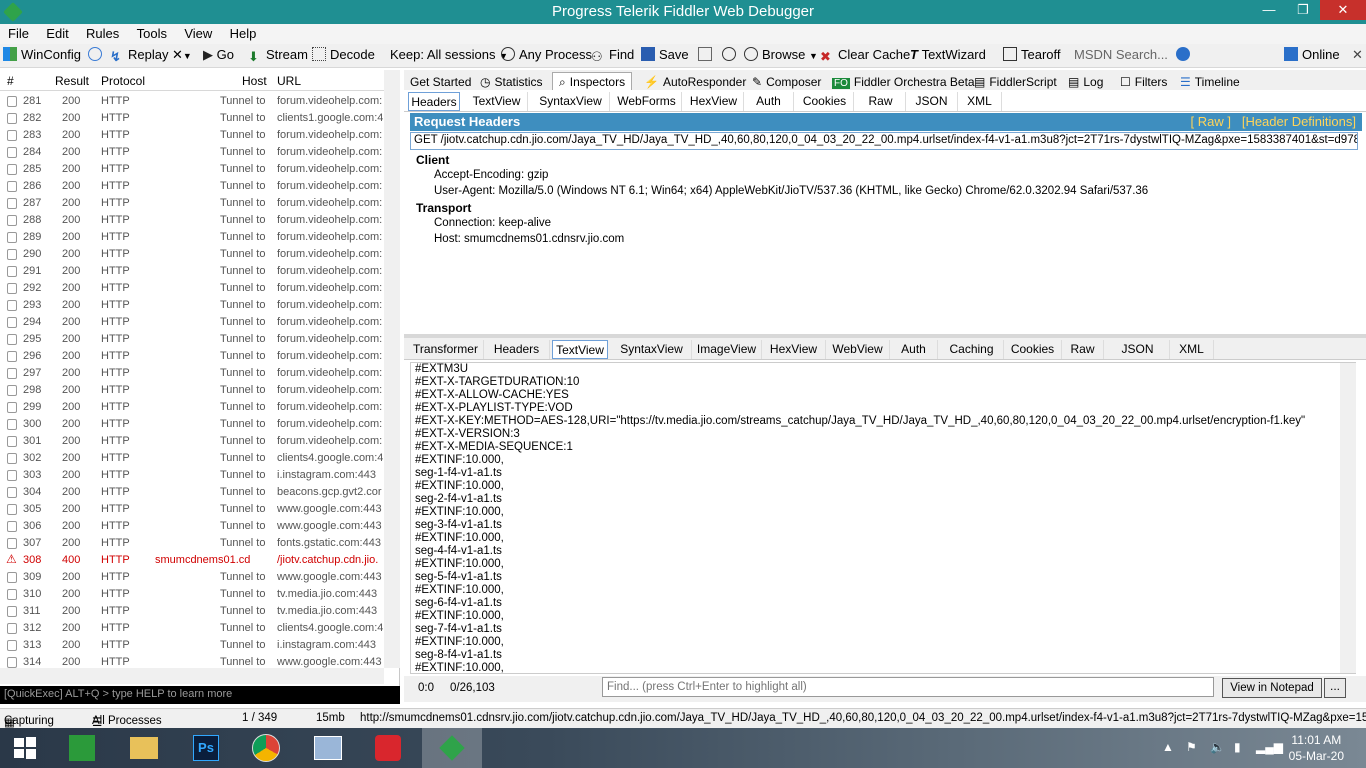 The width and height of the screenshot is (1366, 768). I want to click on find-input, so click(908, 687).